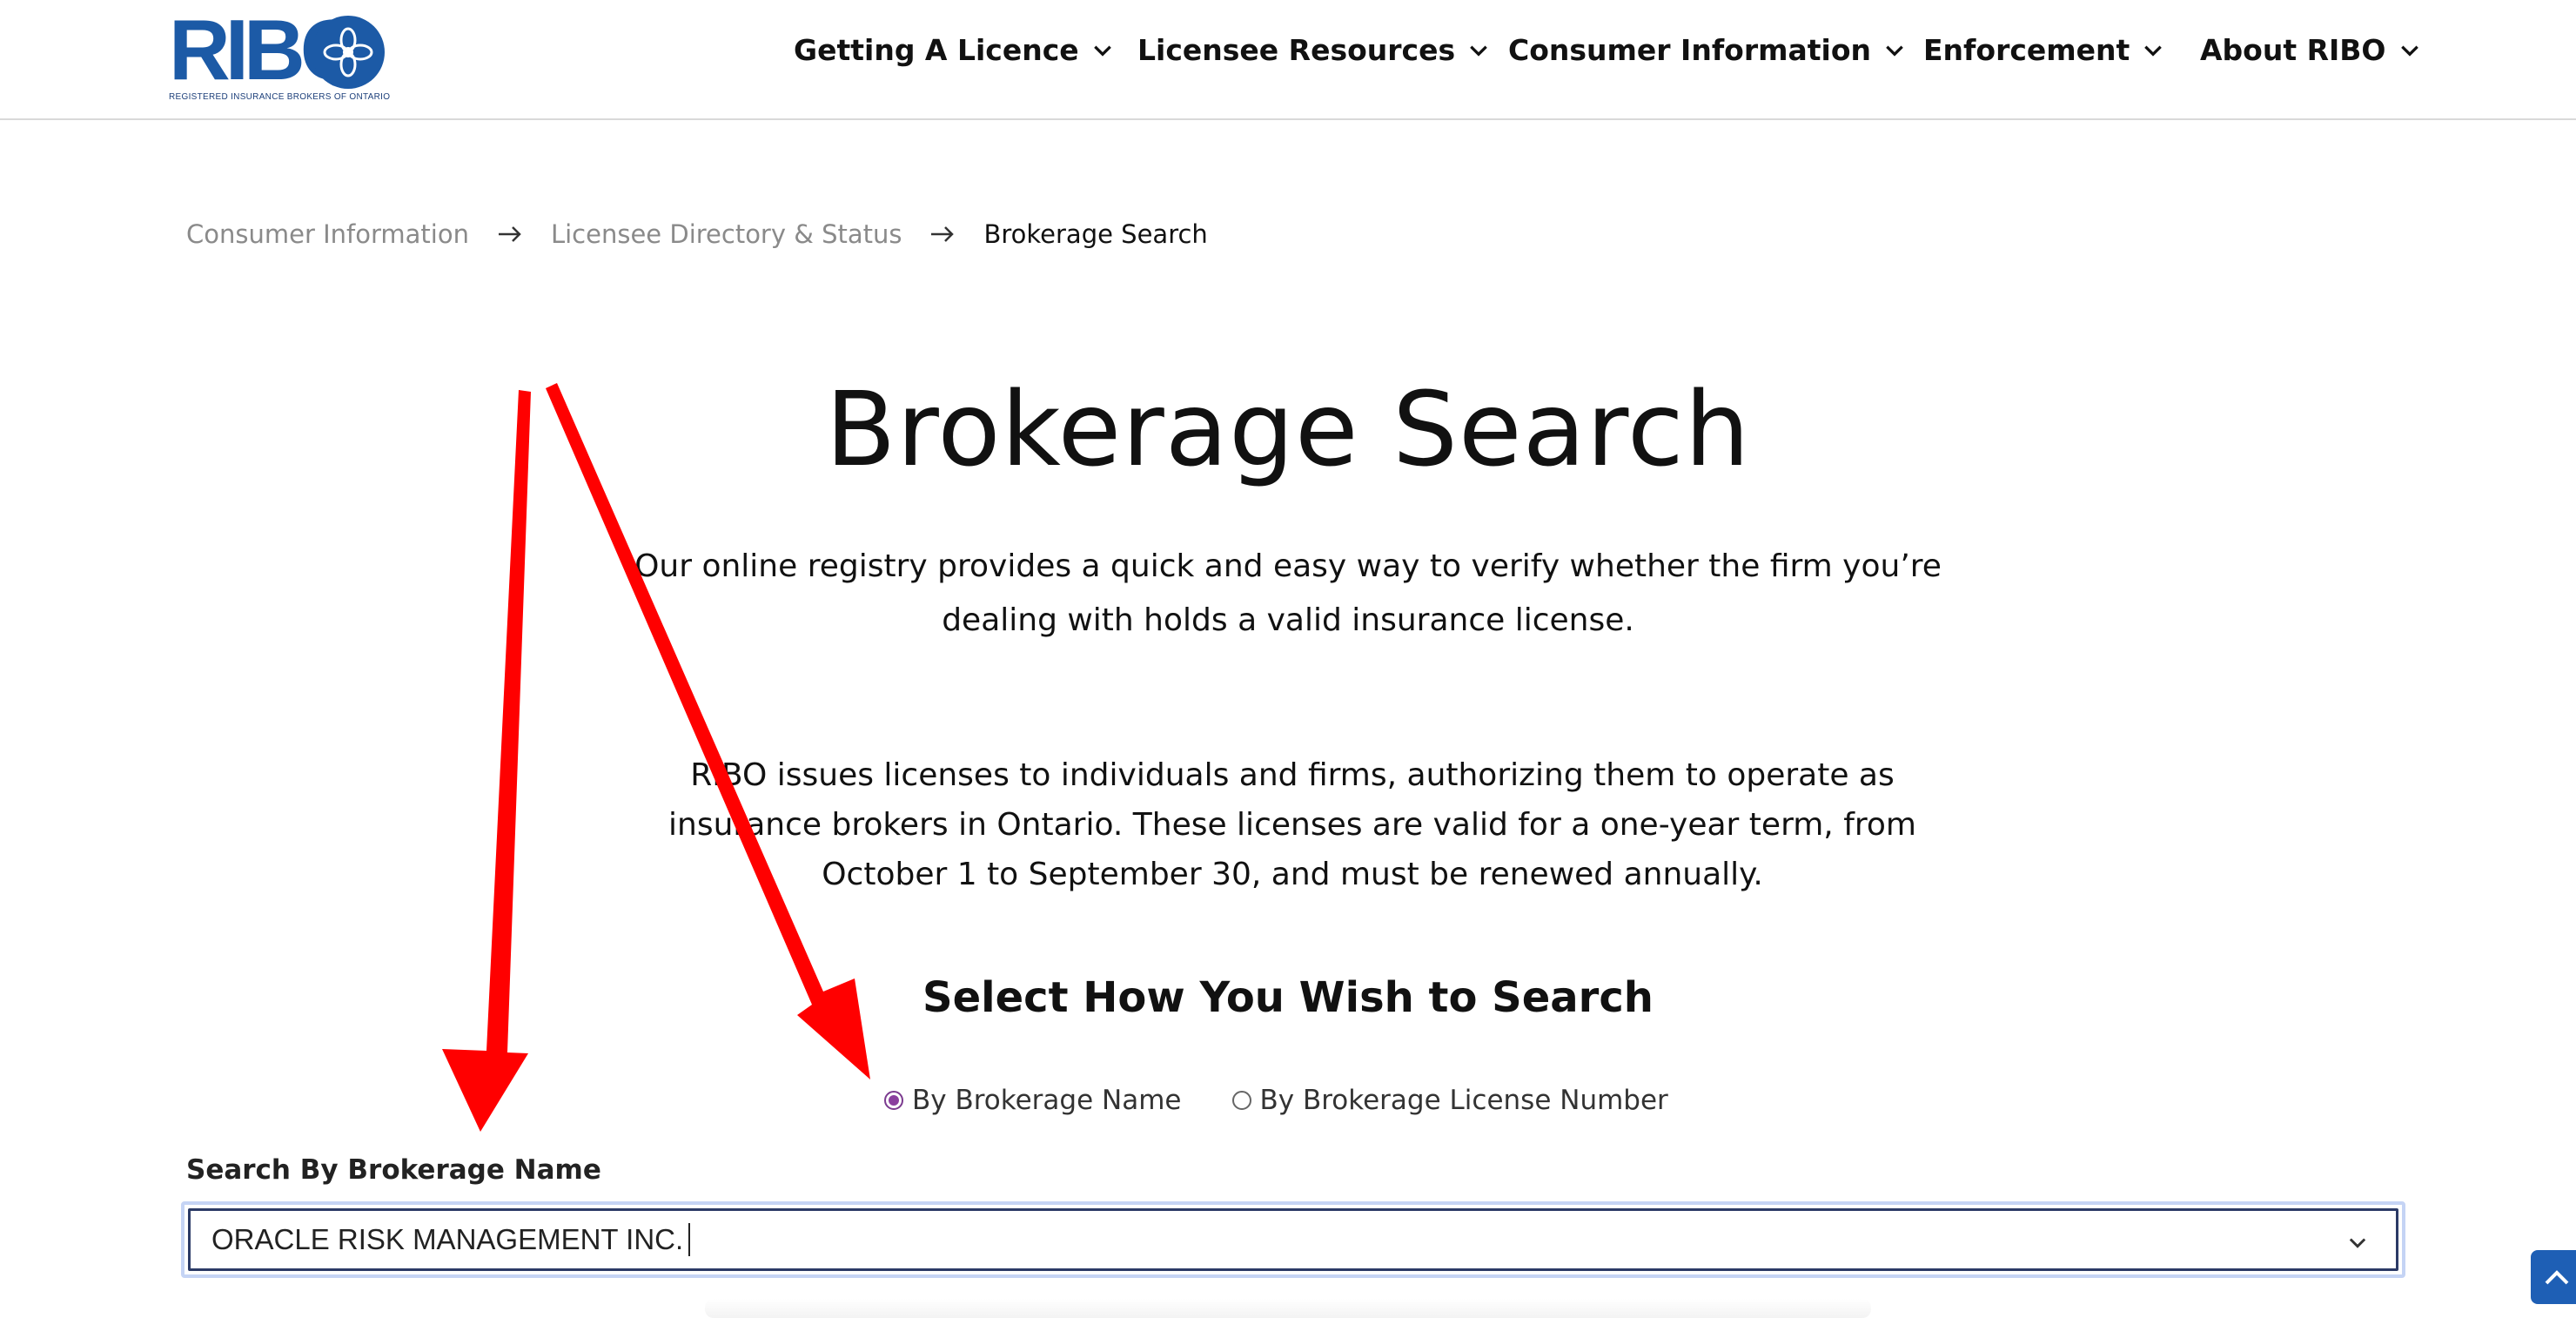 This screenshot has width=2576, height=1318. I want to click on radio-label: By Brokerage Name, so click(1047, 1100).